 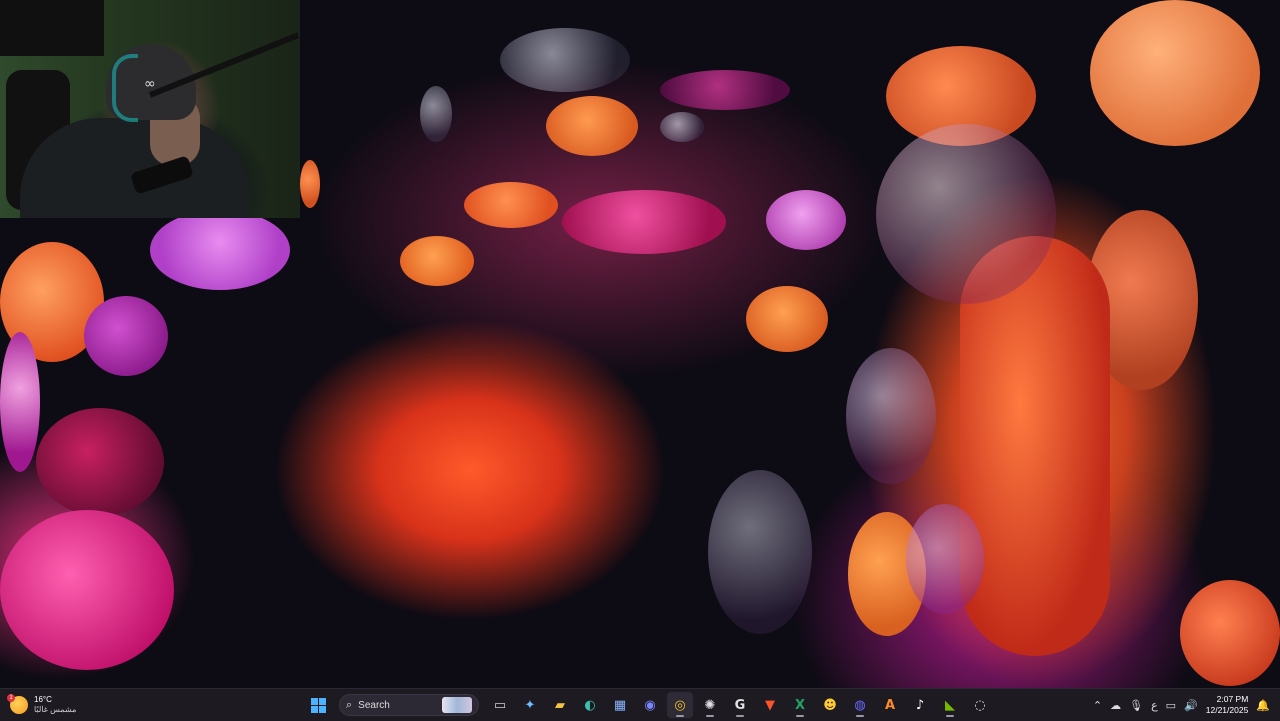 I want to click on microsoft-store-button: ▦, so click(x=620, y=705).